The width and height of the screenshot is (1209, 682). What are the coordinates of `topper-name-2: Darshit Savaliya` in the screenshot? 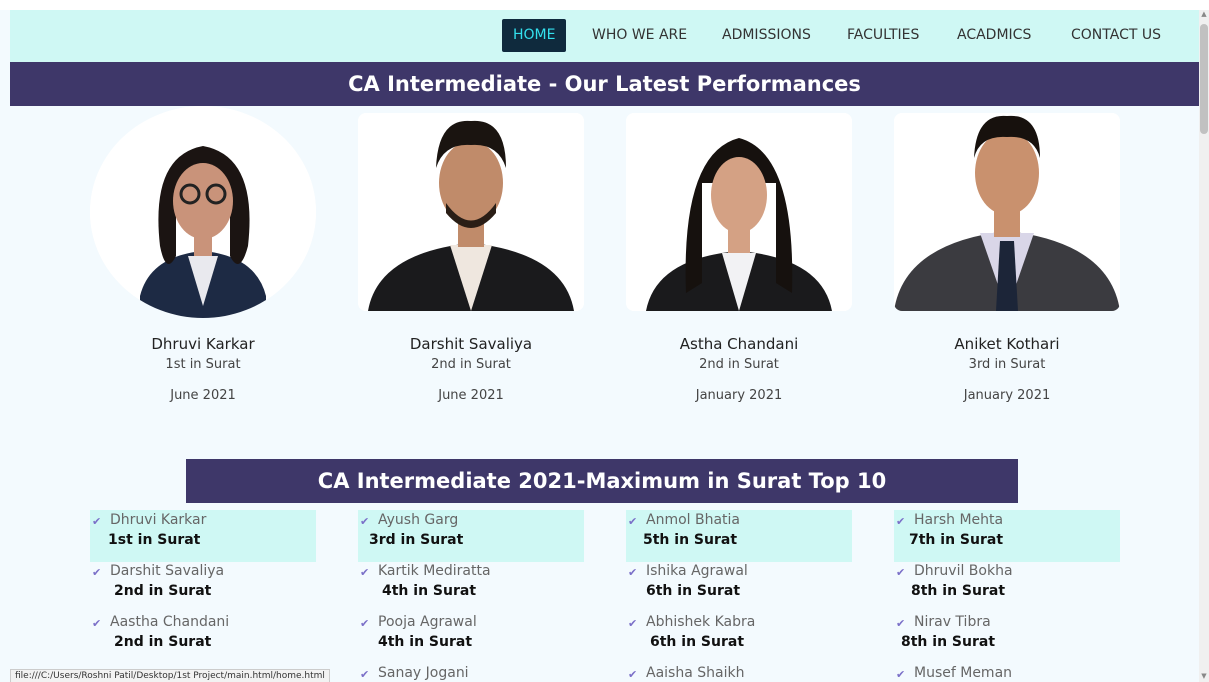 It's located at (471, 344).